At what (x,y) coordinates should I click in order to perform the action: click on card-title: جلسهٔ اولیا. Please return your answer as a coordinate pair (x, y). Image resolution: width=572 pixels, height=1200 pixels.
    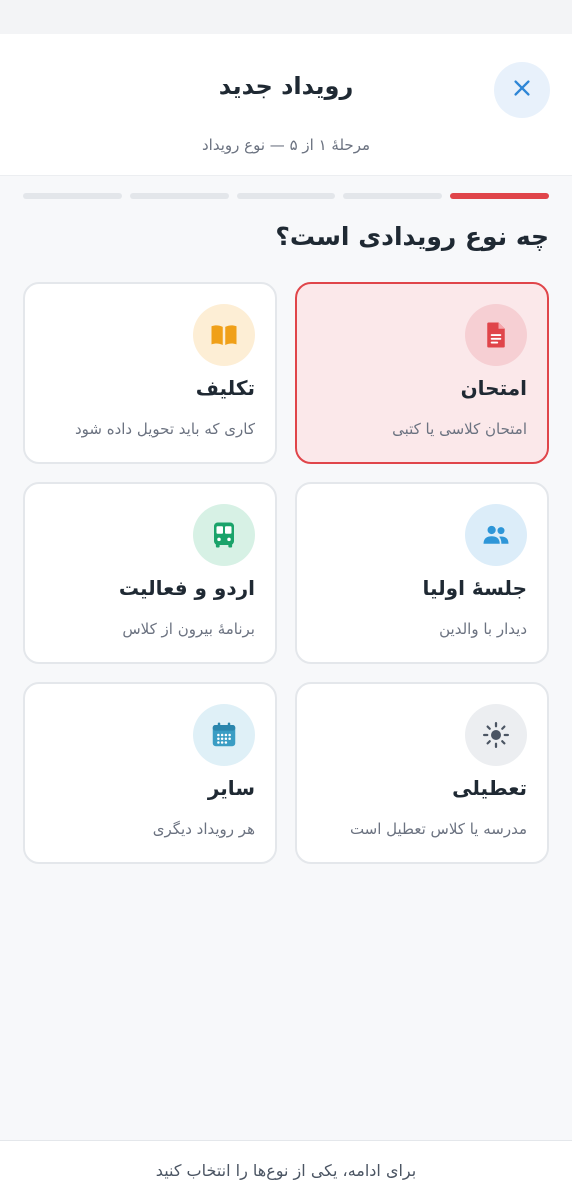
    Looking at the image, I should click on (475, 588).